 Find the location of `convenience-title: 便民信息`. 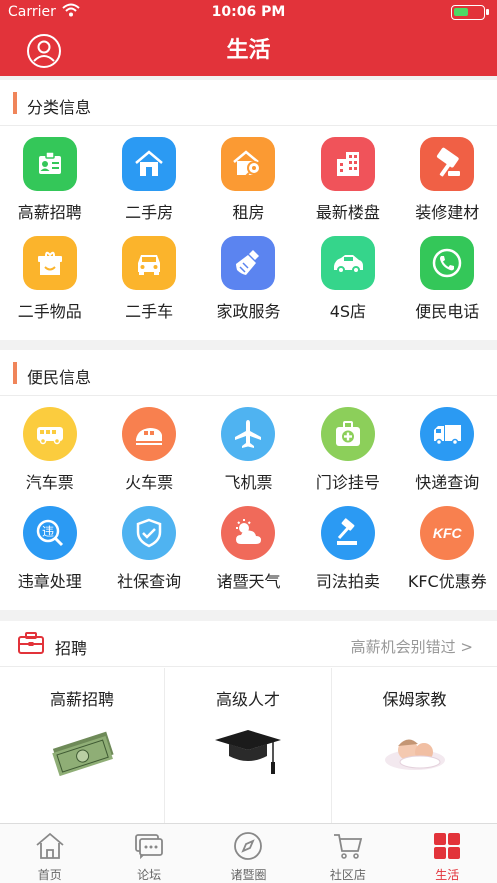

convenience-title: 便民信息 is located at coordinates (59, 377).